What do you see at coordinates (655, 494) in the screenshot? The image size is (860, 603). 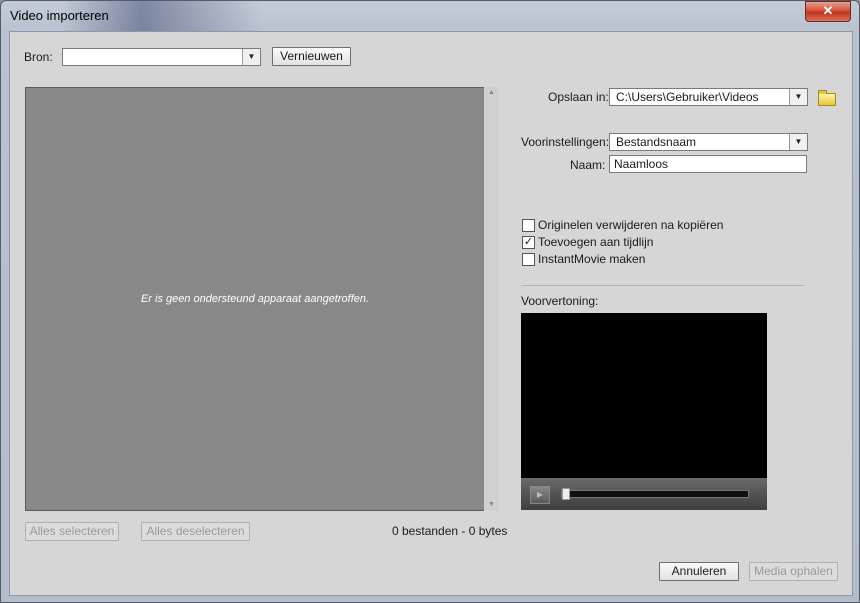 I see `preview-scrubber` at bounding box center [655, 494].